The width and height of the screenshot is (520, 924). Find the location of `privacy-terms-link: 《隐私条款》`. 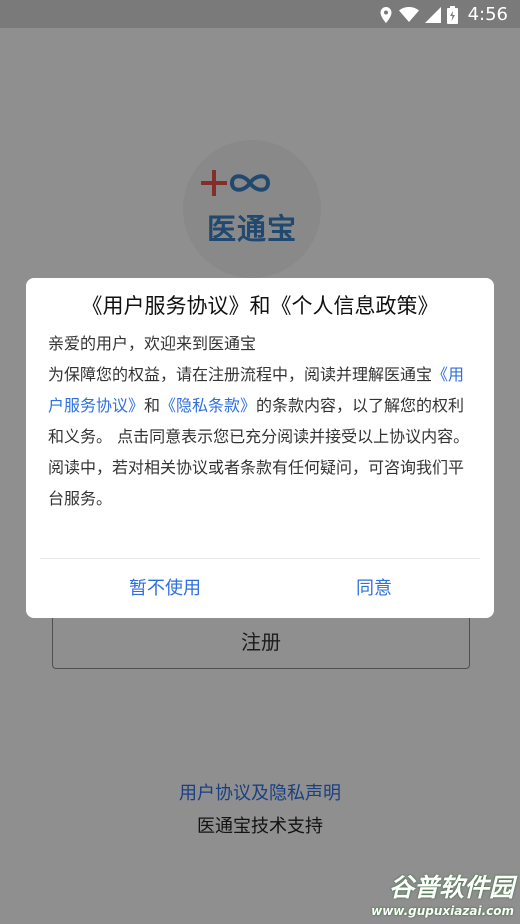

privacy-terms-link: 《隐私条款》 is located at coordinates (208, 405).